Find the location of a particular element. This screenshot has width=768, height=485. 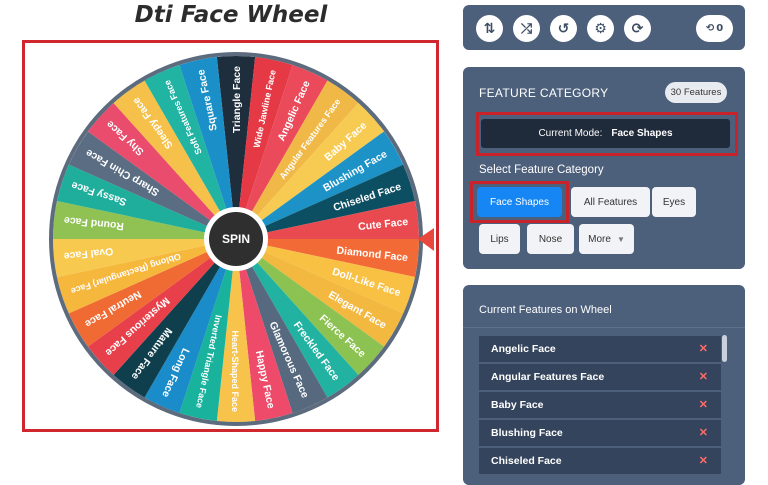

spin-button: SPIN is located at coordinates (236, 239).